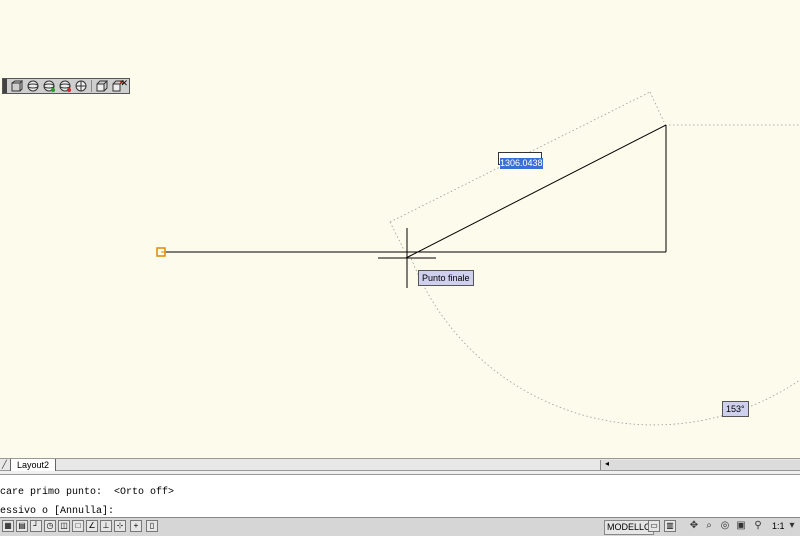 This screenshot has height=536, width=800. Describe the element at coordinates (792, 526) in the screenshot. I see `chevron-down-icon: ▾` at that location.